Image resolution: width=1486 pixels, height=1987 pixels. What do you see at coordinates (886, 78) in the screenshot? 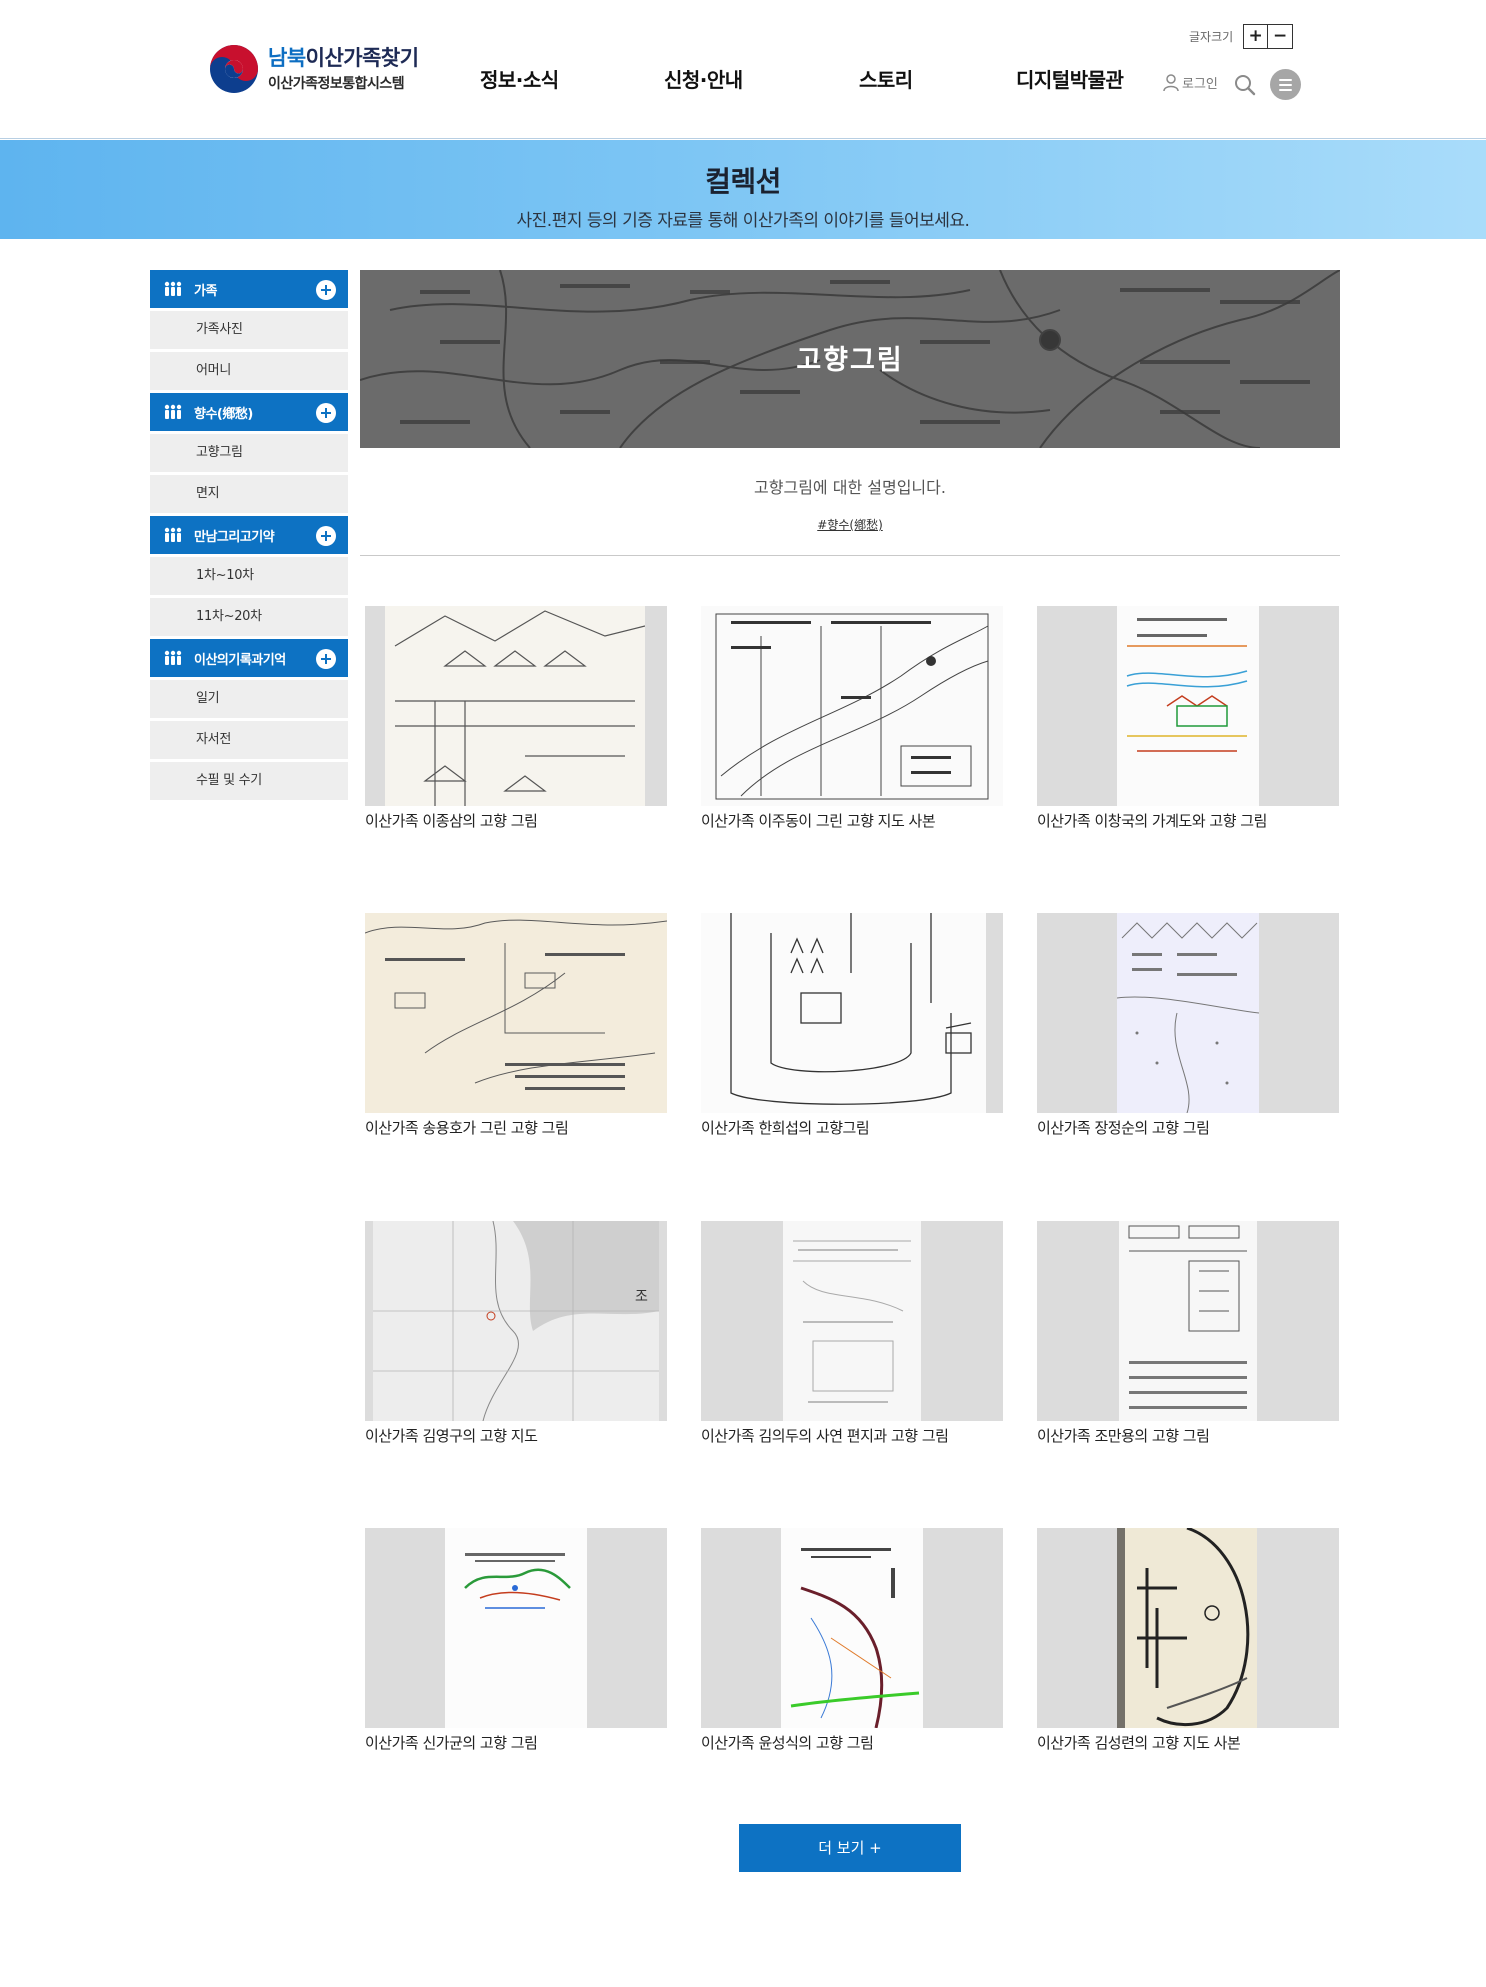
I see `nav-item-story: 스토리` at bounding box center [886, 78].